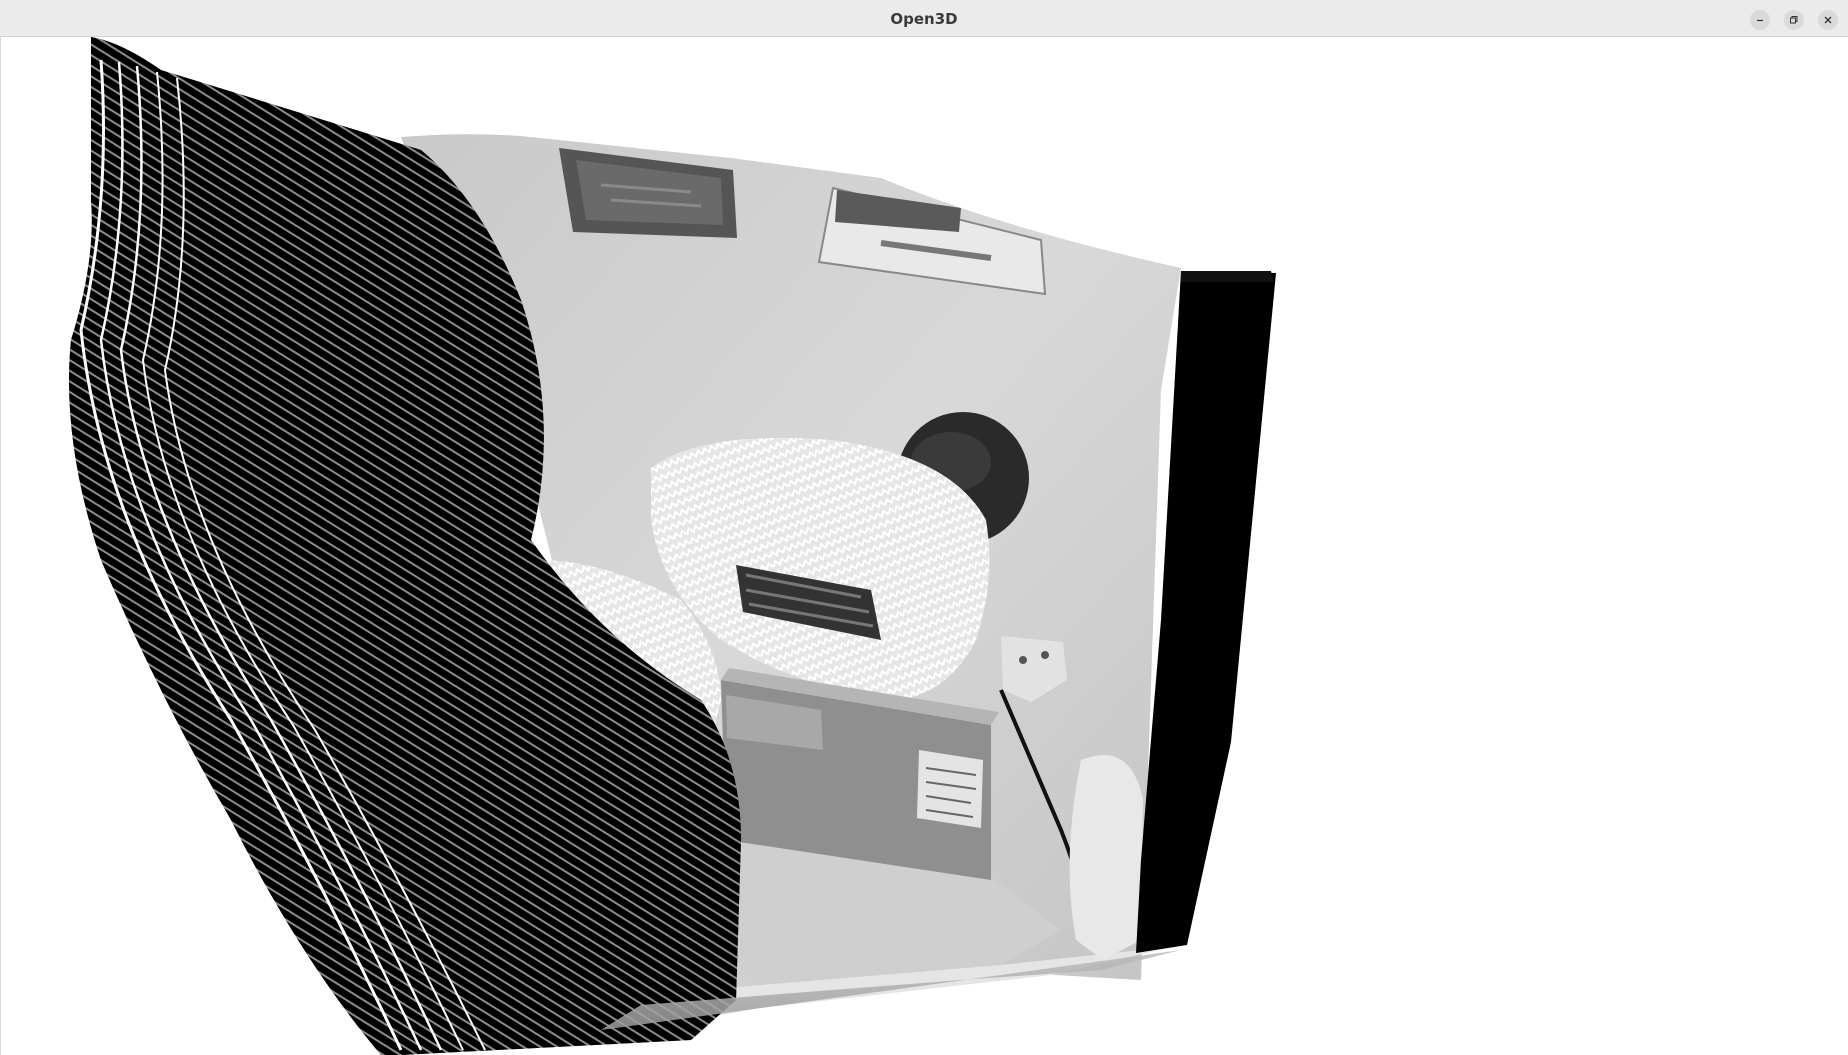 The width and height of the screenshot is (1848, 1055). I want to click on maximize-button, so click(1794, 20).